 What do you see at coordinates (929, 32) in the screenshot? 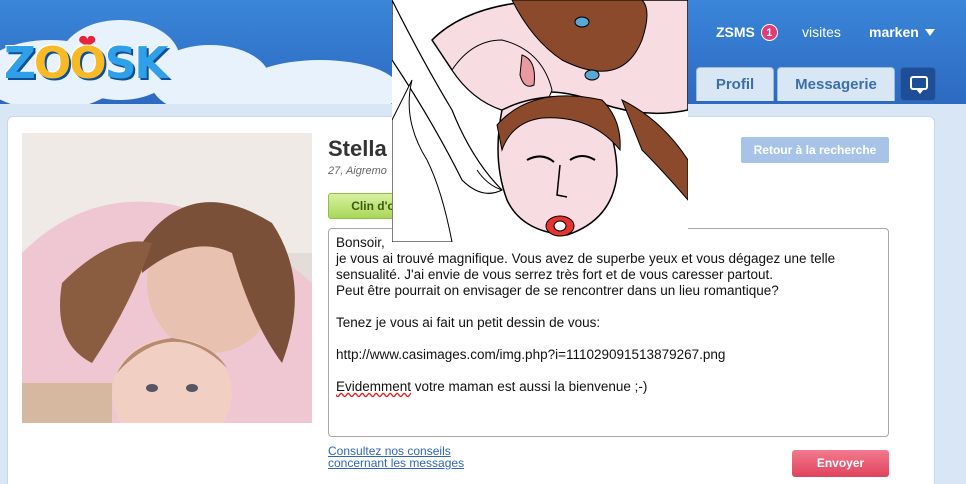
I see `chevron-down-icon` at bounding box center [929, 32].